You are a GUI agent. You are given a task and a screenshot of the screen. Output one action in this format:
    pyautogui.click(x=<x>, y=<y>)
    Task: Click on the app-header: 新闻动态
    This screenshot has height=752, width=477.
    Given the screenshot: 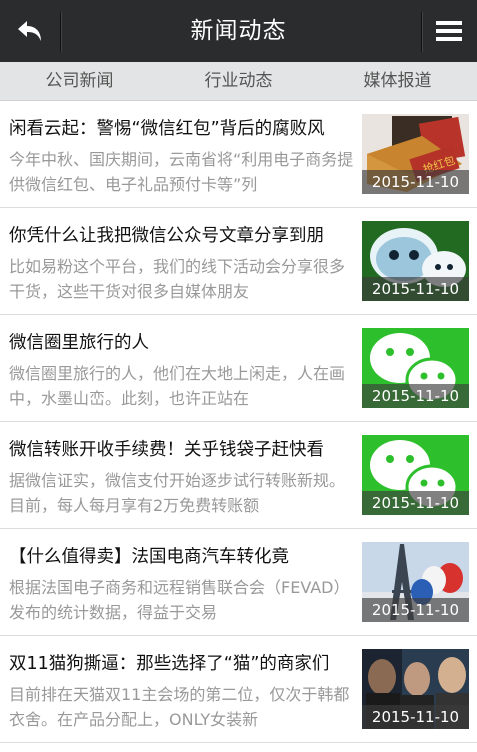 What is the action you would take?
    pyautogui.click(x=238, y=31)
    